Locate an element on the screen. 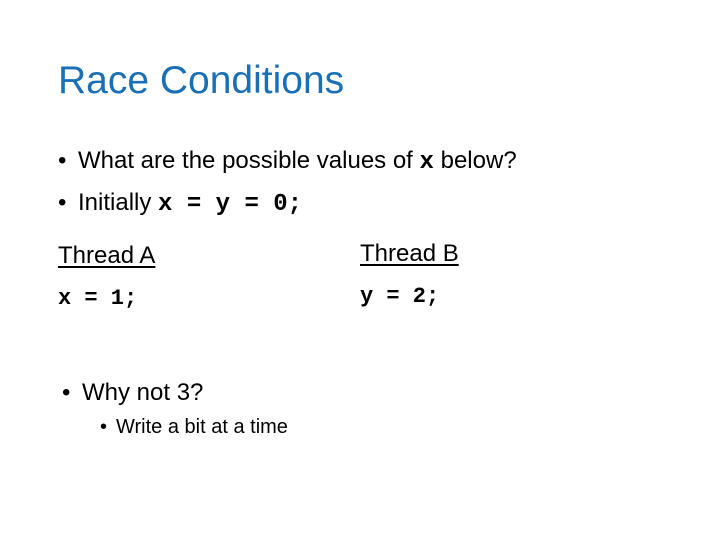 The image size is (720, 540). thread-b-label: Thread B is located at coordinates (409, 253).